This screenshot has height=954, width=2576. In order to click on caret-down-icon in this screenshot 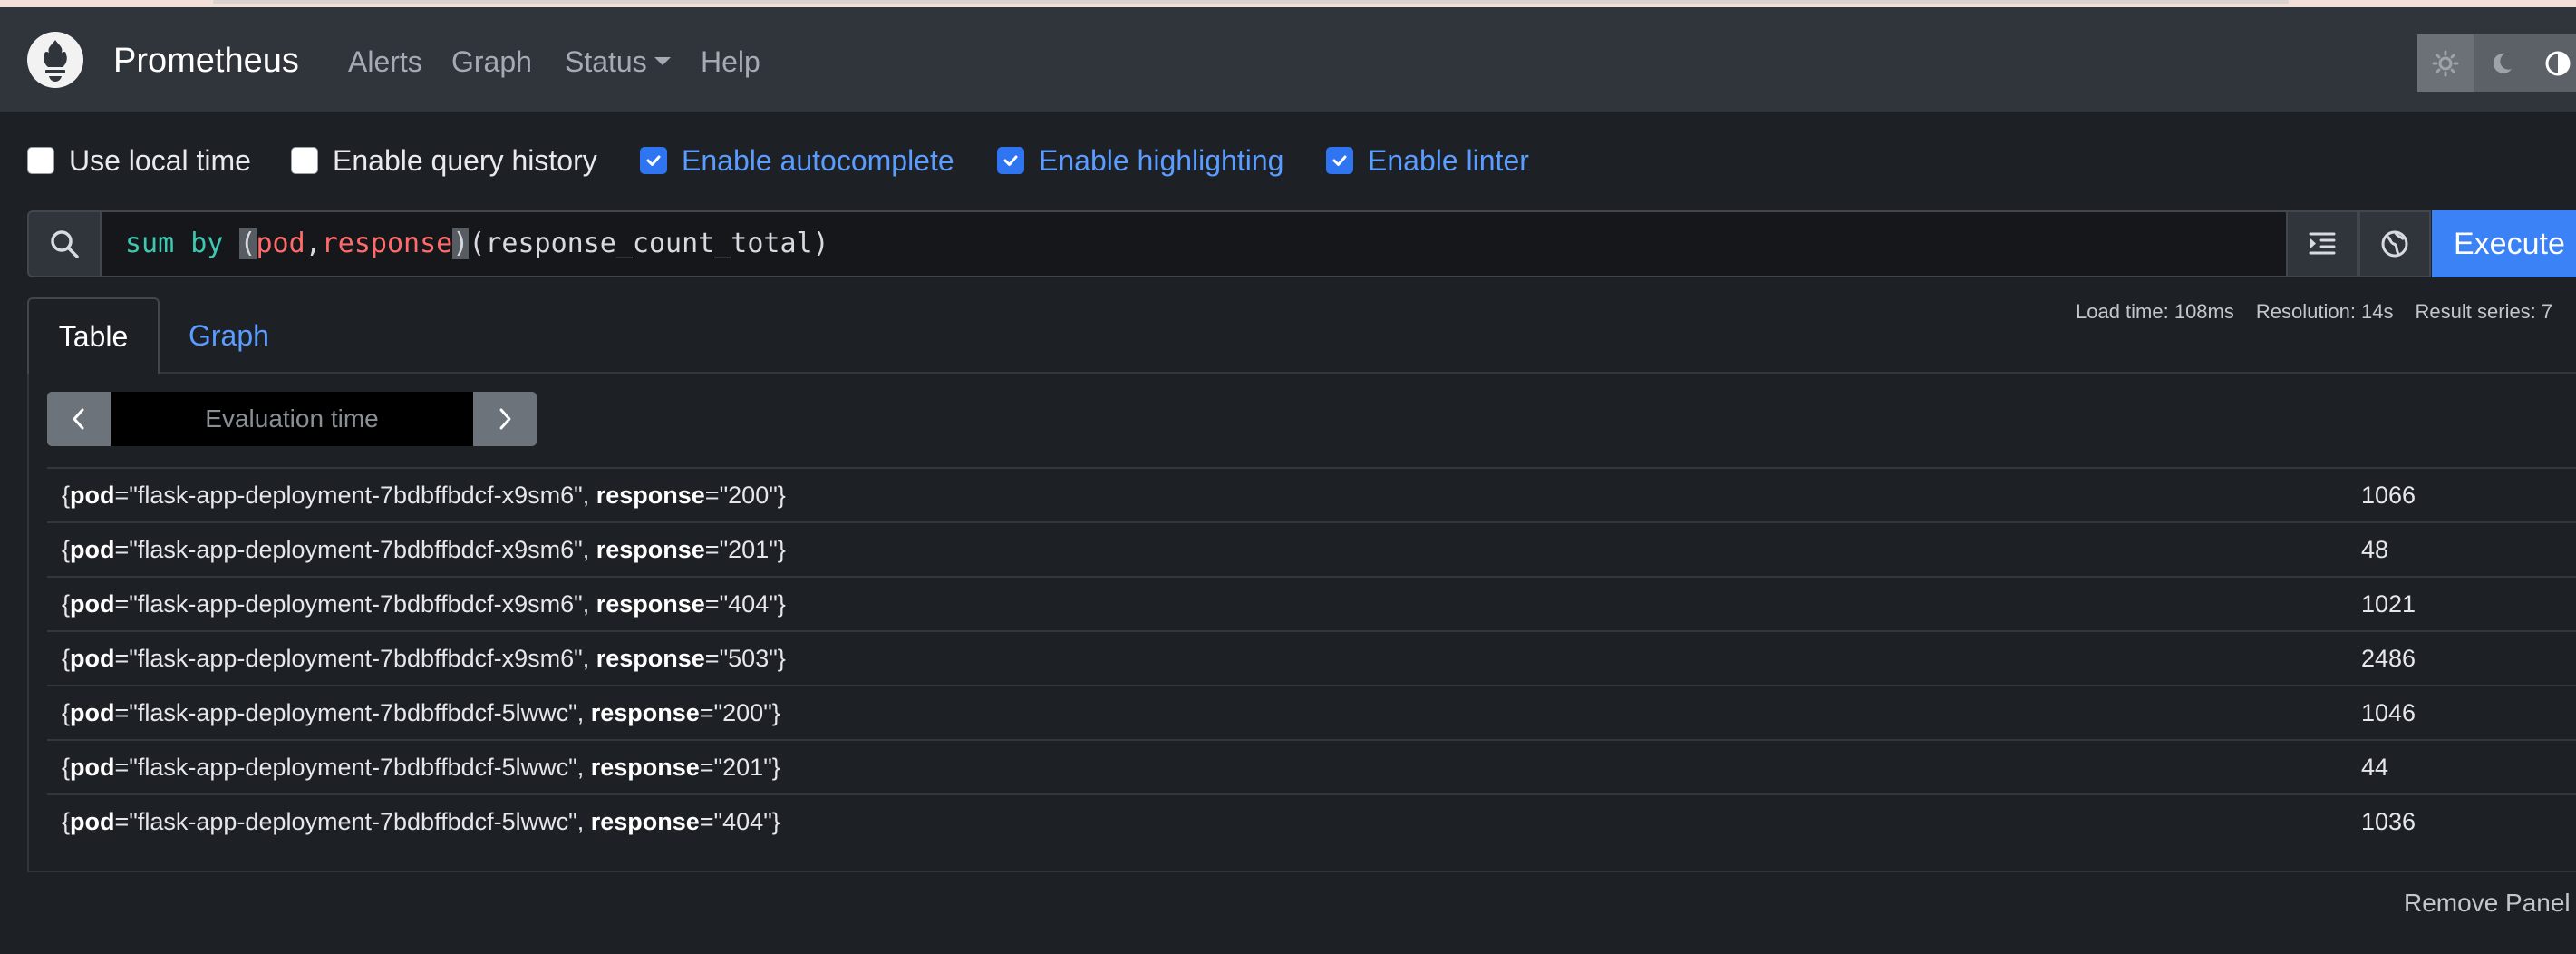, I will do `click(662, 61)`.